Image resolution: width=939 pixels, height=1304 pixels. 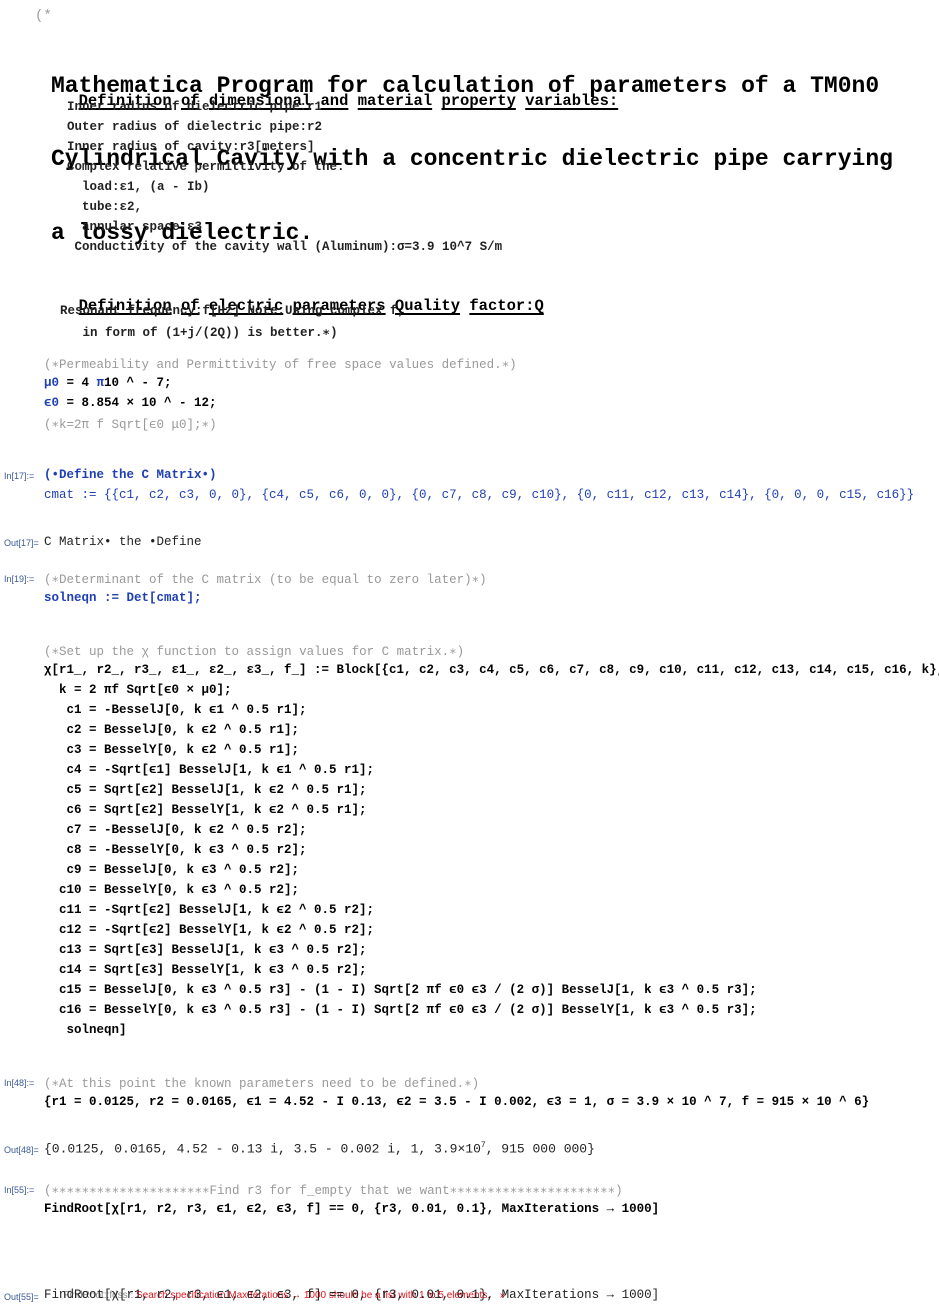 I want to click on k-assignment: k = 2 πf Sqrt[ϵ0 × μ0];, so click(x=138, y=690).